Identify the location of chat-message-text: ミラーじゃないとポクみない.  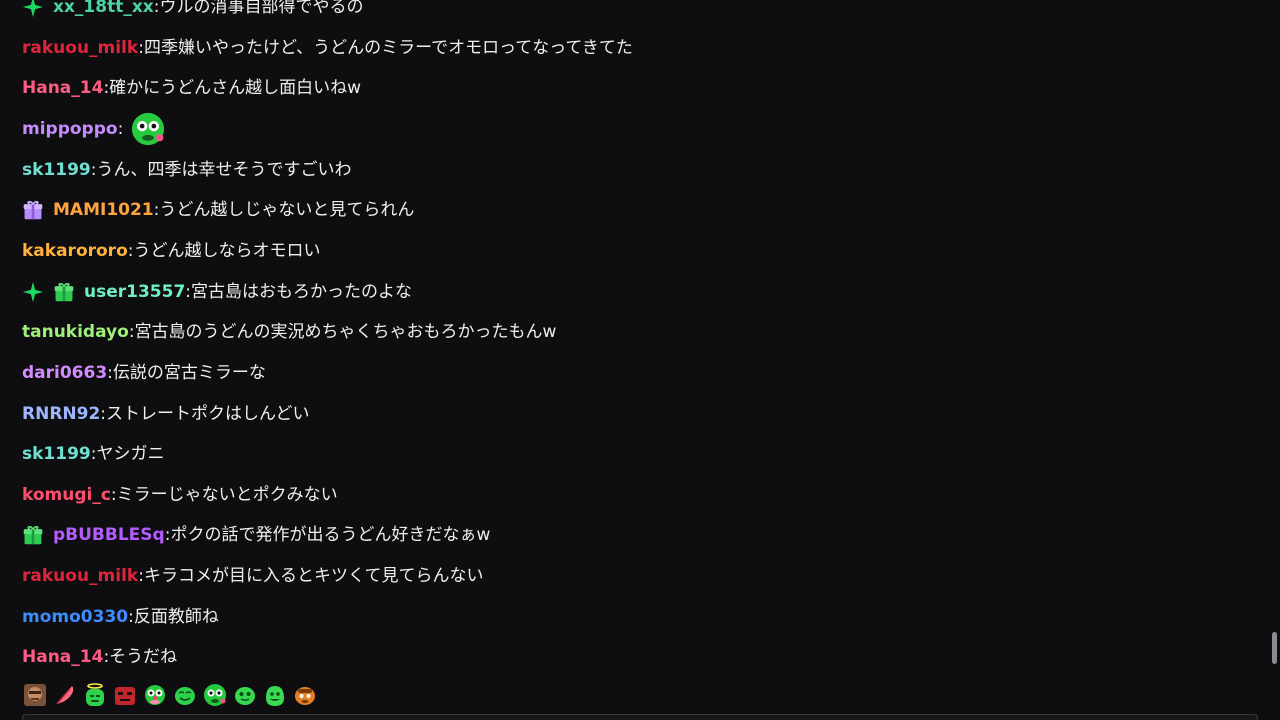
(227, 494).